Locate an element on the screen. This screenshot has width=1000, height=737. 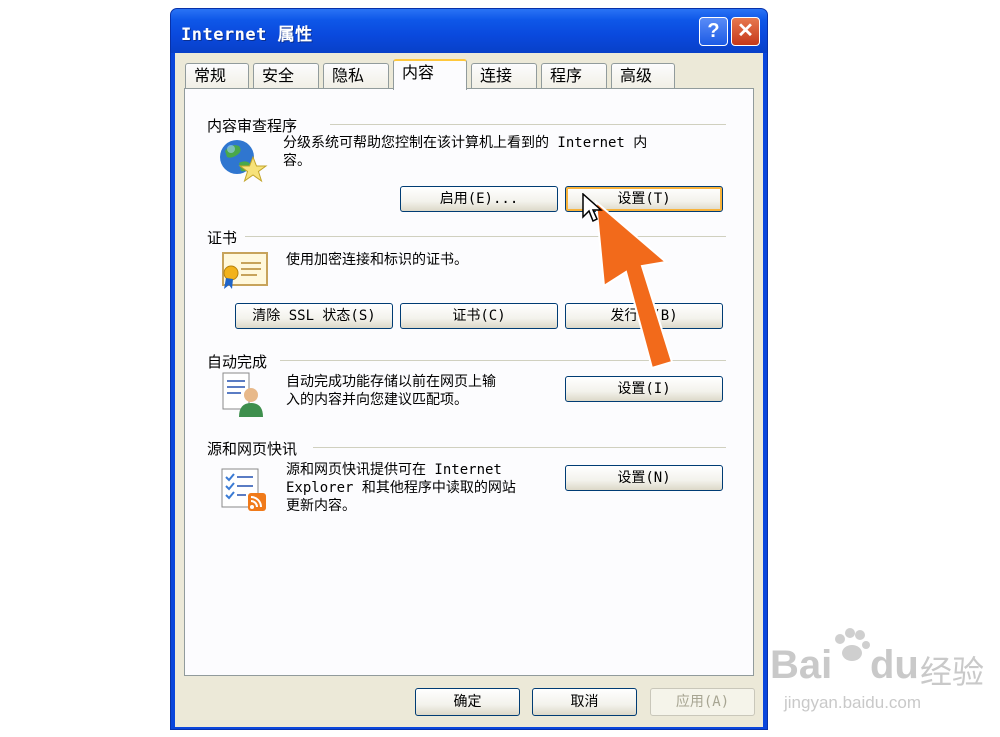
feeds-desc-3: 更新内容。 is located at coordinates (321, 506).